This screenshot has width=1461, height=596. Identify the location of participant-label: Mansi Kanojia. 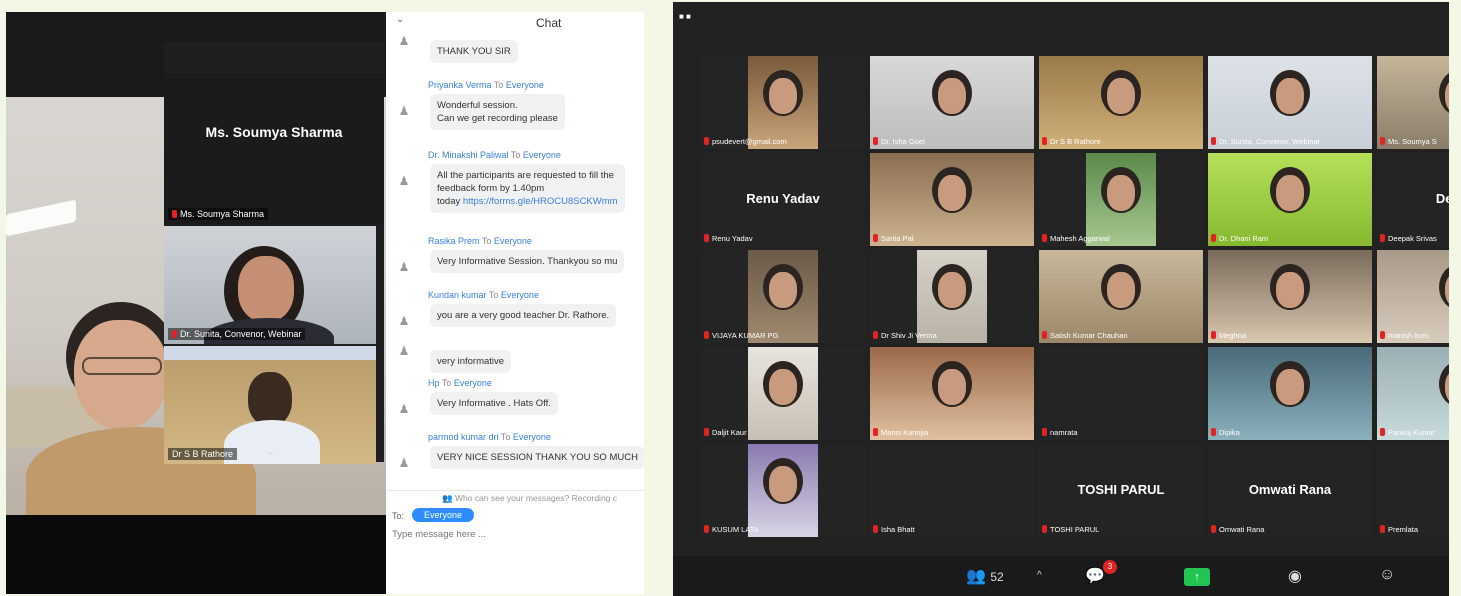
(900, 432).